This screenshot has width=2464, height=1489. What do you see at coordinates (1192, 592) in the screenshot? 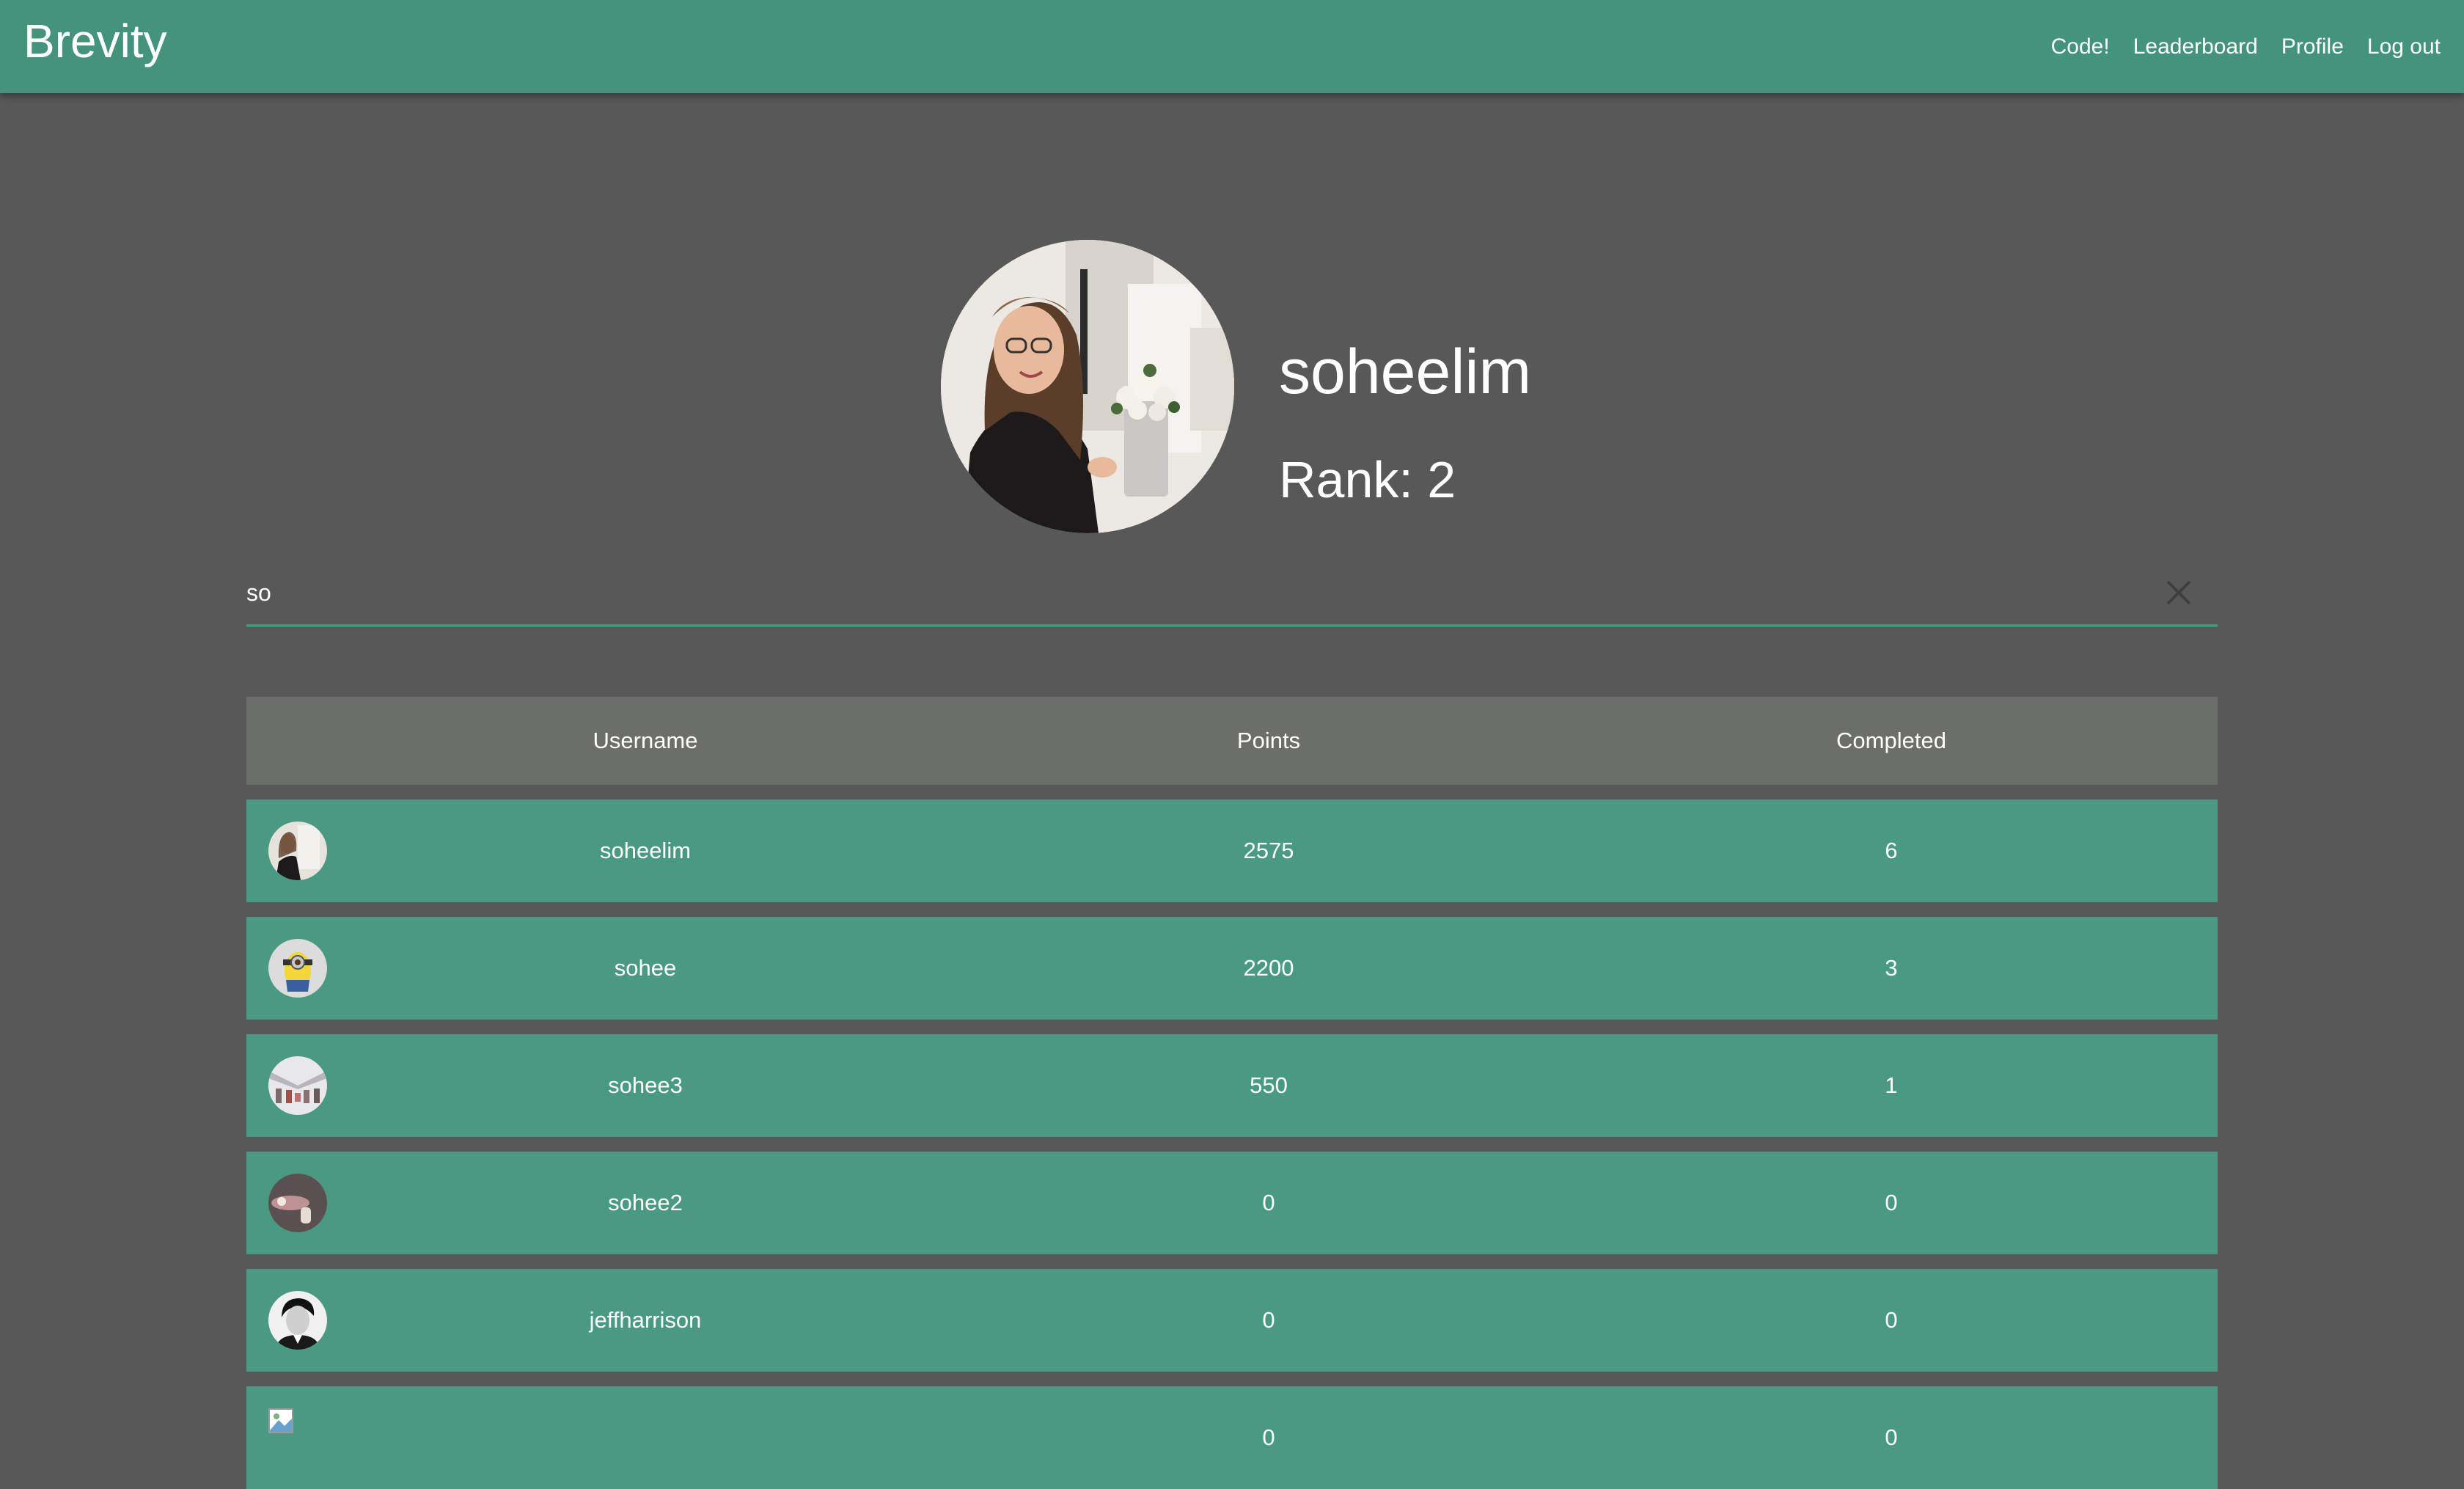
I see `search-input` at bounding box center [1192, 592].